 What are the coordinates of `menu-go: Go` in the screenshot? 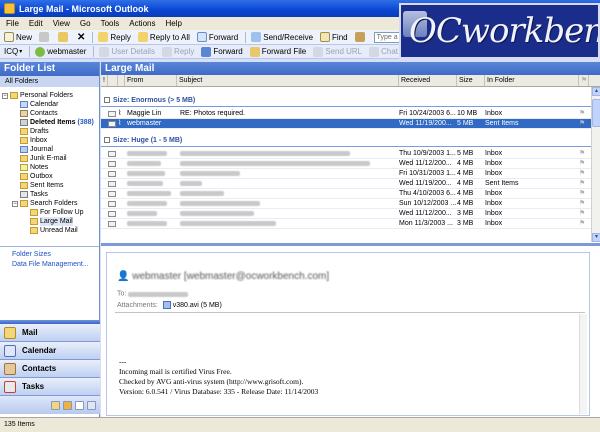 It's located at (85, 23).